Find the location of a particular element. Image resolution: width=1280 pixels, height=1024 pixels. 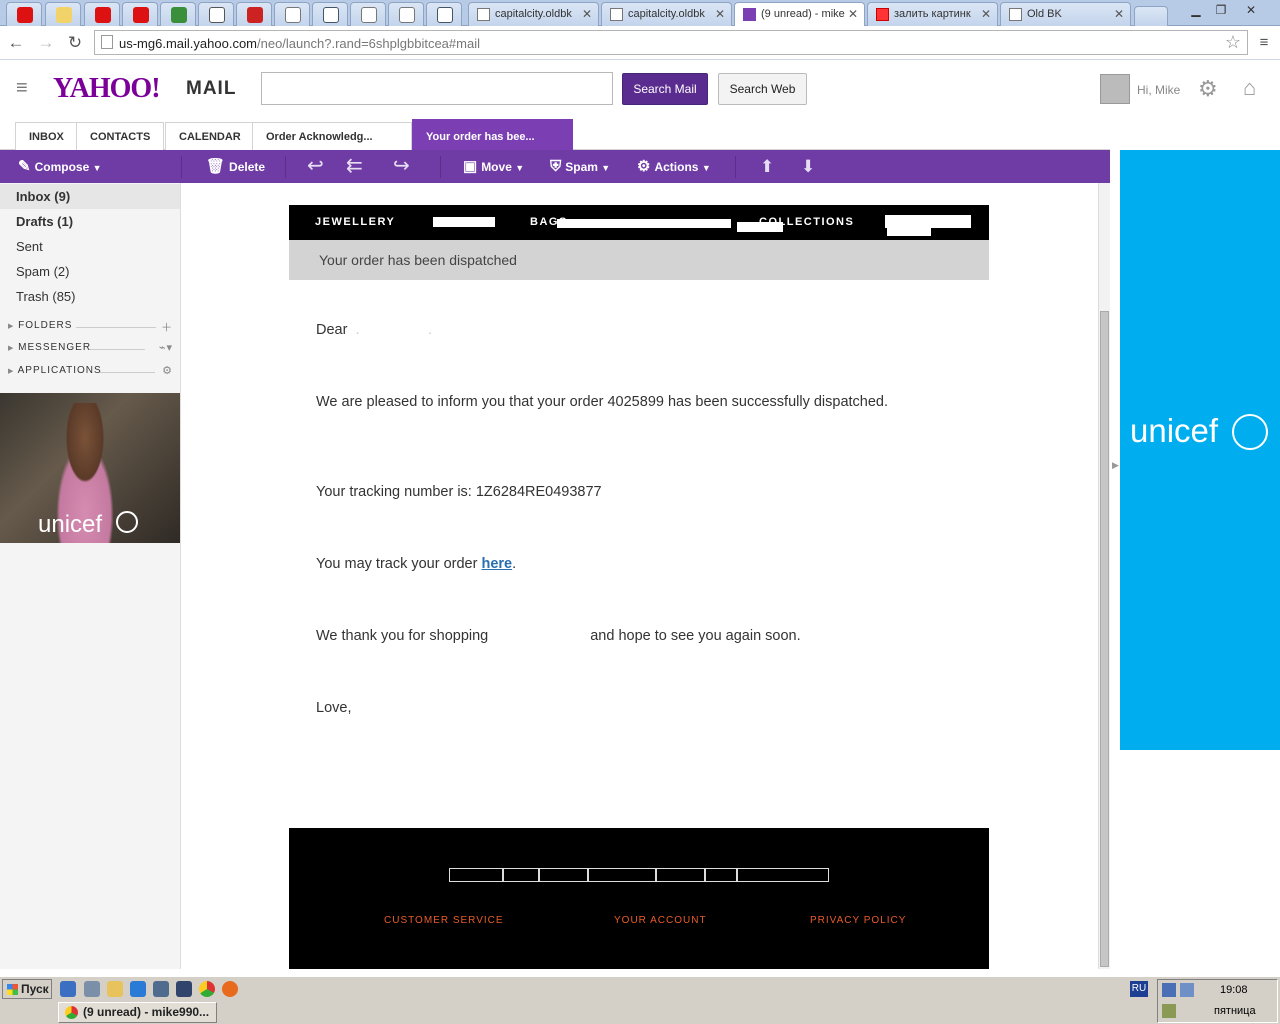

compose-button: ✎ Compose ▼ is located at coordinates (60, 166).